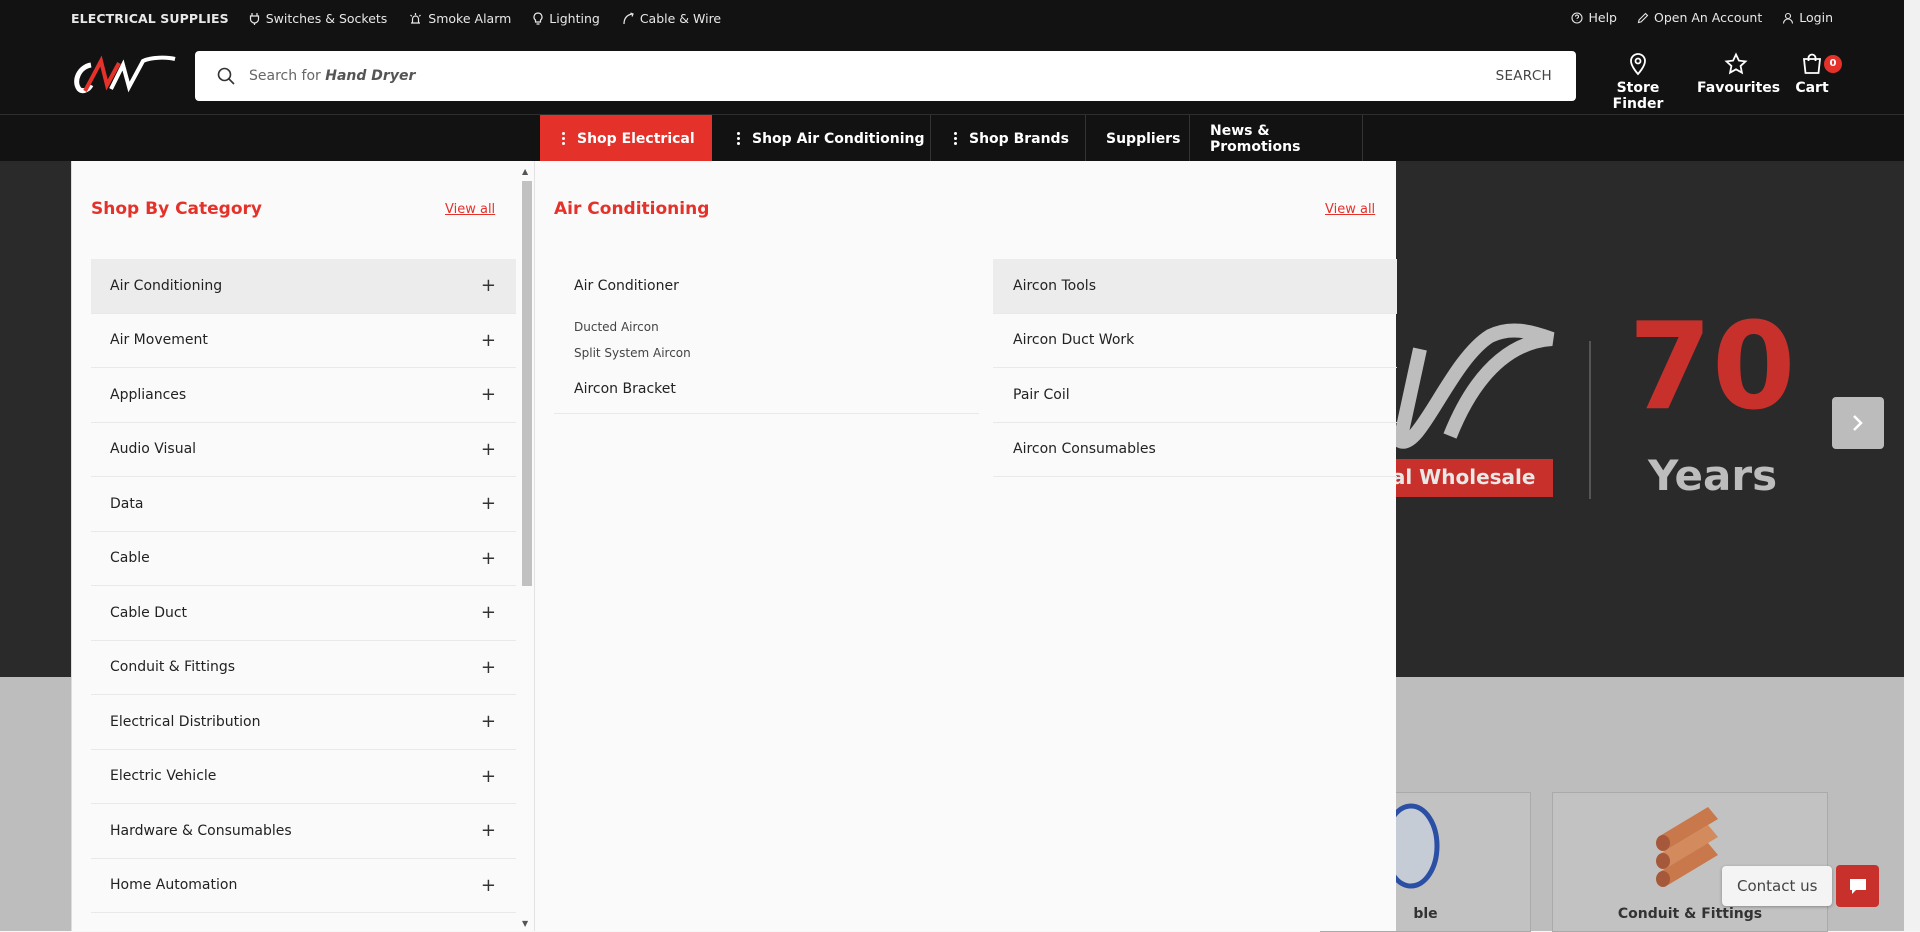 This screenshot has width=1920, height=932. What do you see at coordinates (127, 503) in the screenshot?
I see `category-item-label: Data` at bounding box center [127, 503].